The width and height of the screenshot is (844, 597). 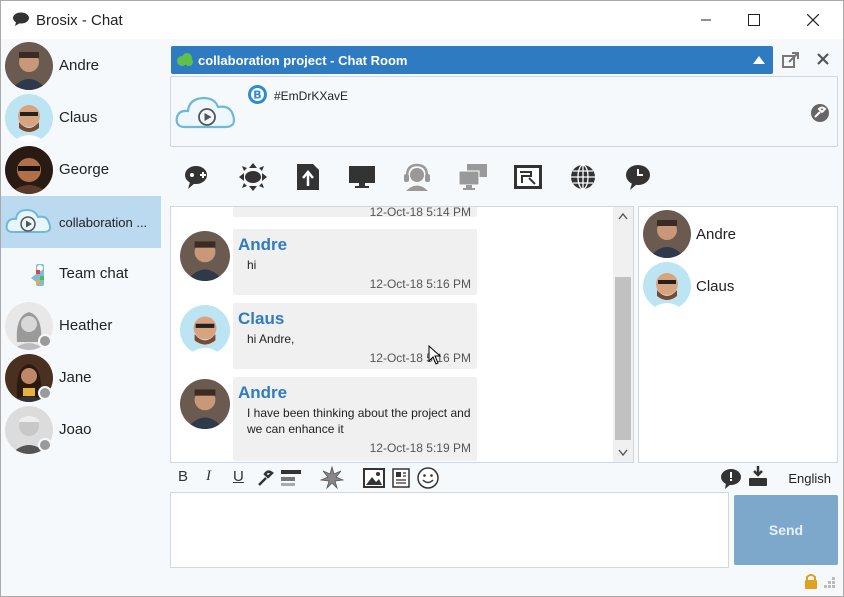 I want to click on call-headset-icon, so click(x=417, y=177).